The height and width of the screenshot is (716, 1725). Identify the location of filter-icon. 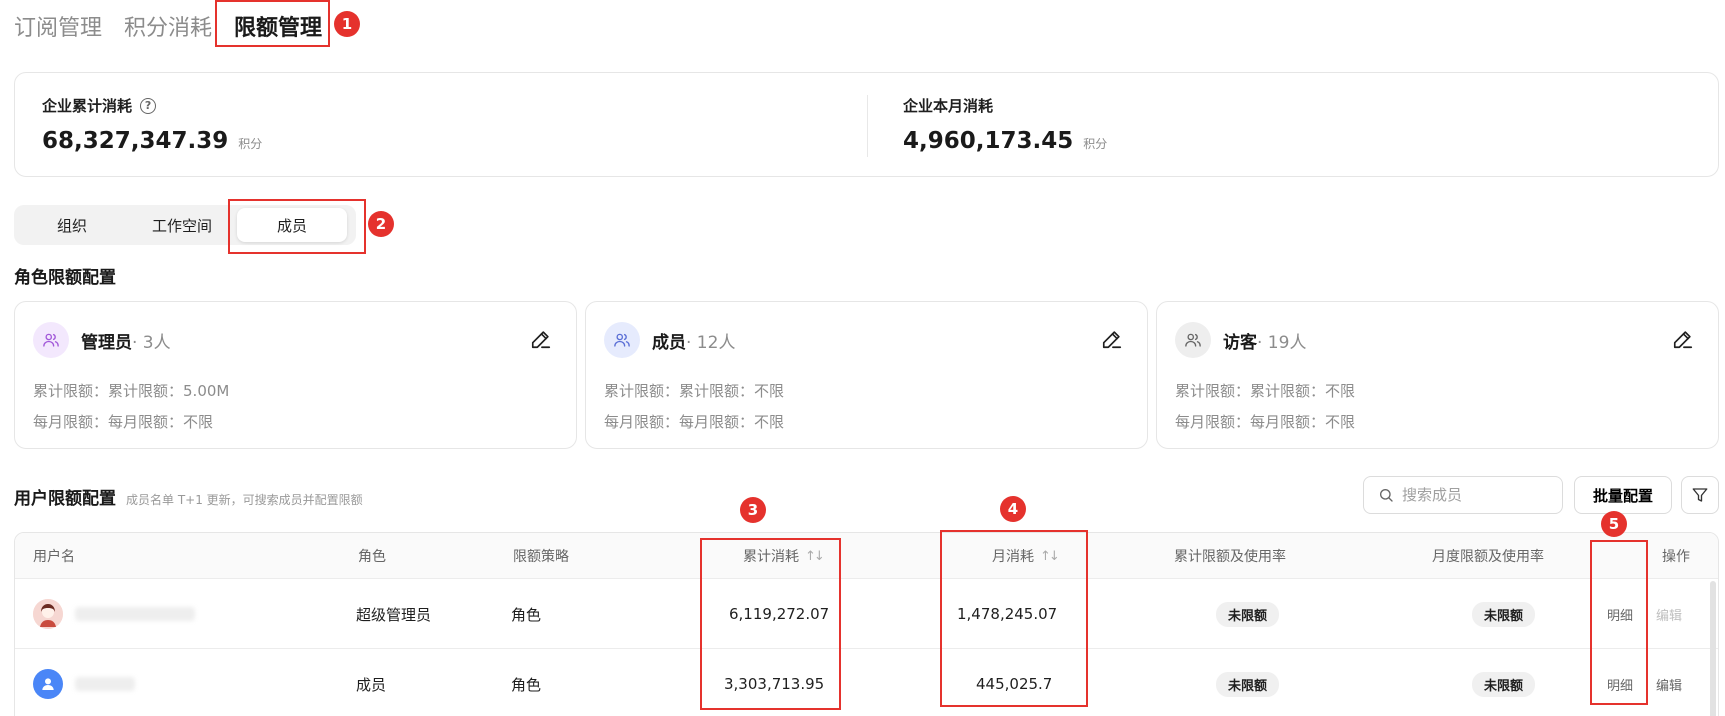
(1700, 495).